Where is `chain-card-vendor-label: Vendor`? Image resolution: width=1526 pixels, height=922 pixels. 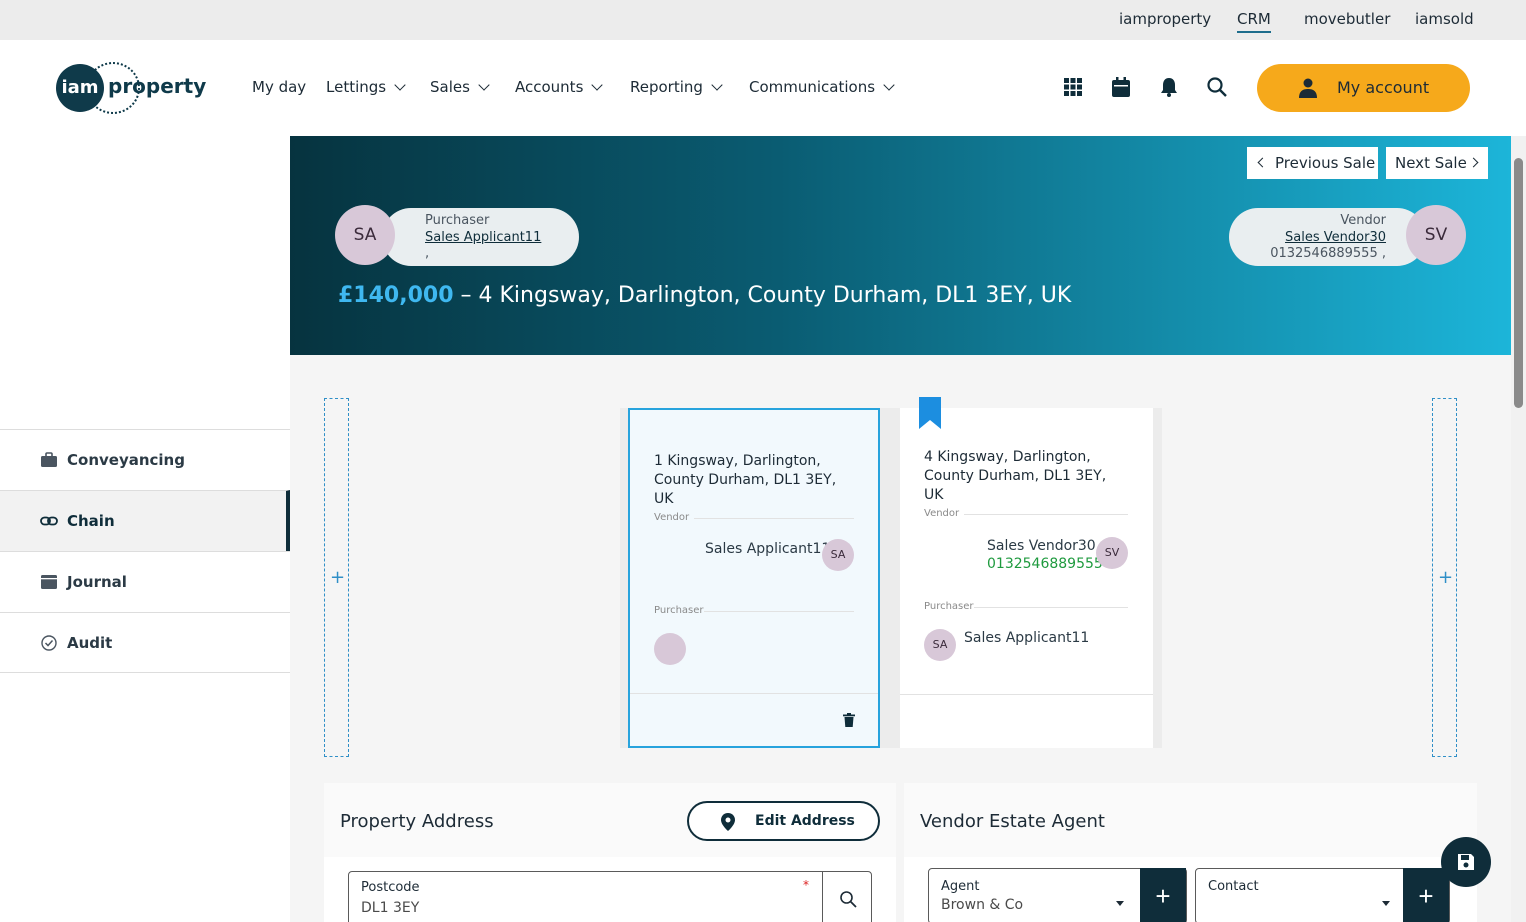 chain-card-vendor-label: Vendor is located at coordinates (942, 513).